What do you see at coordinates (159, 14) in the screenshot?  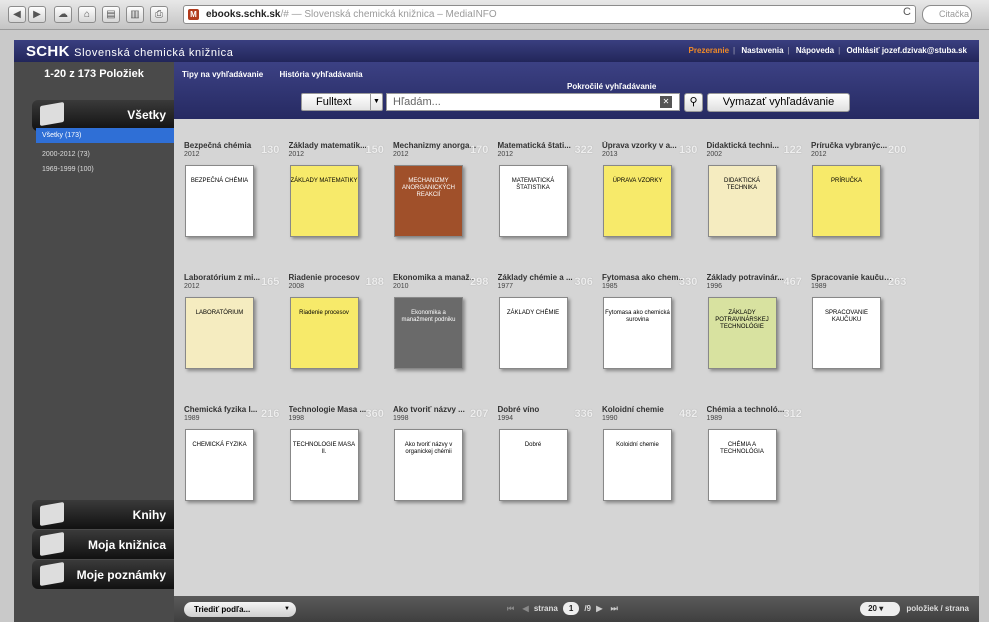 I see `print-icon: ⎙` at bounding box center [159, 14].